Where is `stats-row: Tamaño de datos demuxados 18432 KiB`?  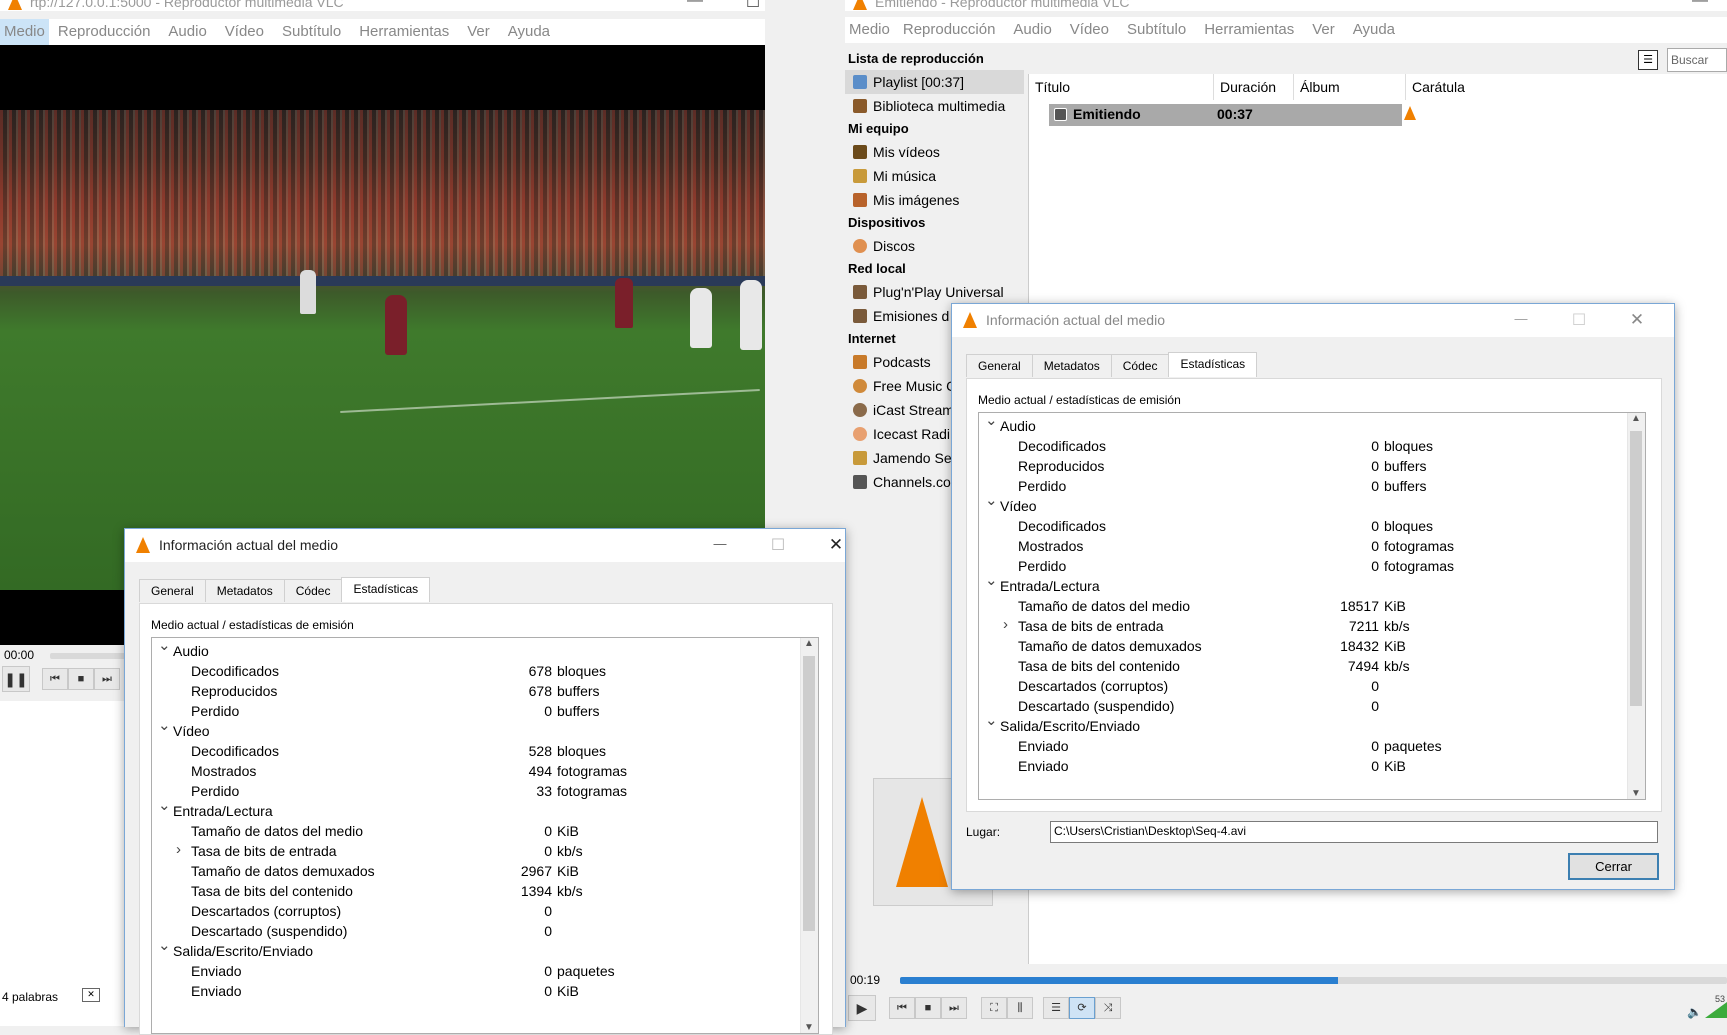 stats-row: Tamaño de datos demuxados 18432 KiB is located at coordinates (1303, 646).